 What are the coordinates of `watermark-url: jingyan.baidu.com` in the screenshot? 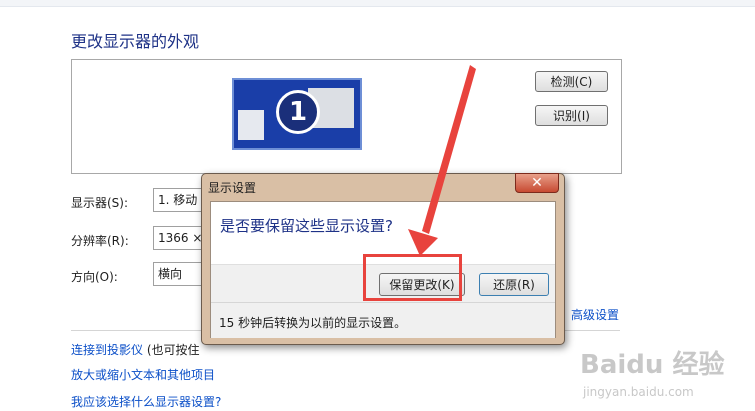 It's located at (638, 392).